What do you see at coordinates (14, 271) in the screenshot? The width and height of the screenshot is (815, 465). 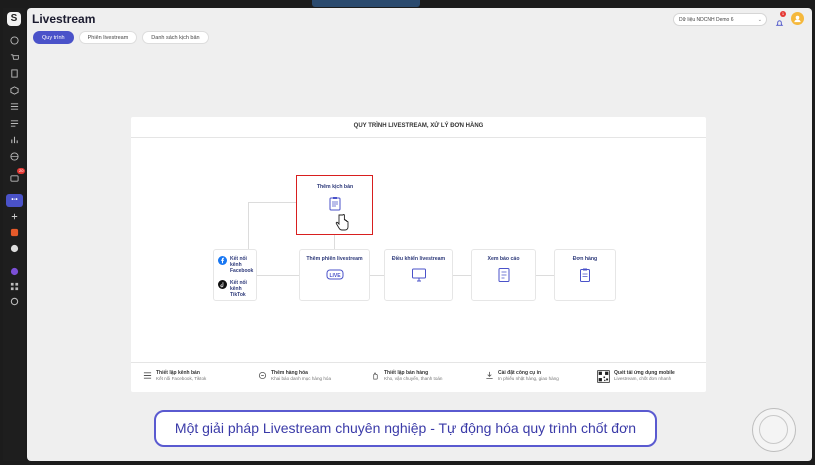 I see `purple-app-icon` at bounding box center [14, 271].